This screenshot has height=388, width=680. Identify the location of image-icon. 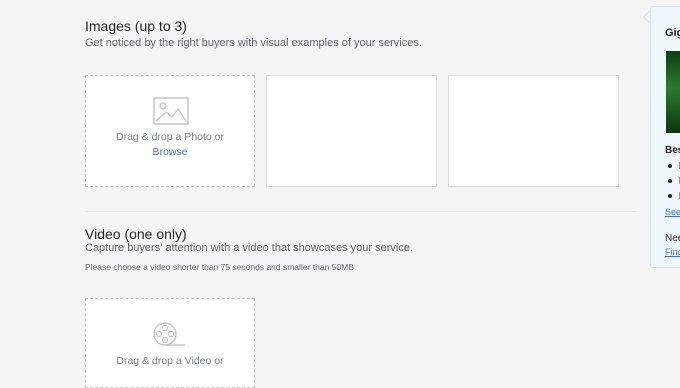
(171, 113).